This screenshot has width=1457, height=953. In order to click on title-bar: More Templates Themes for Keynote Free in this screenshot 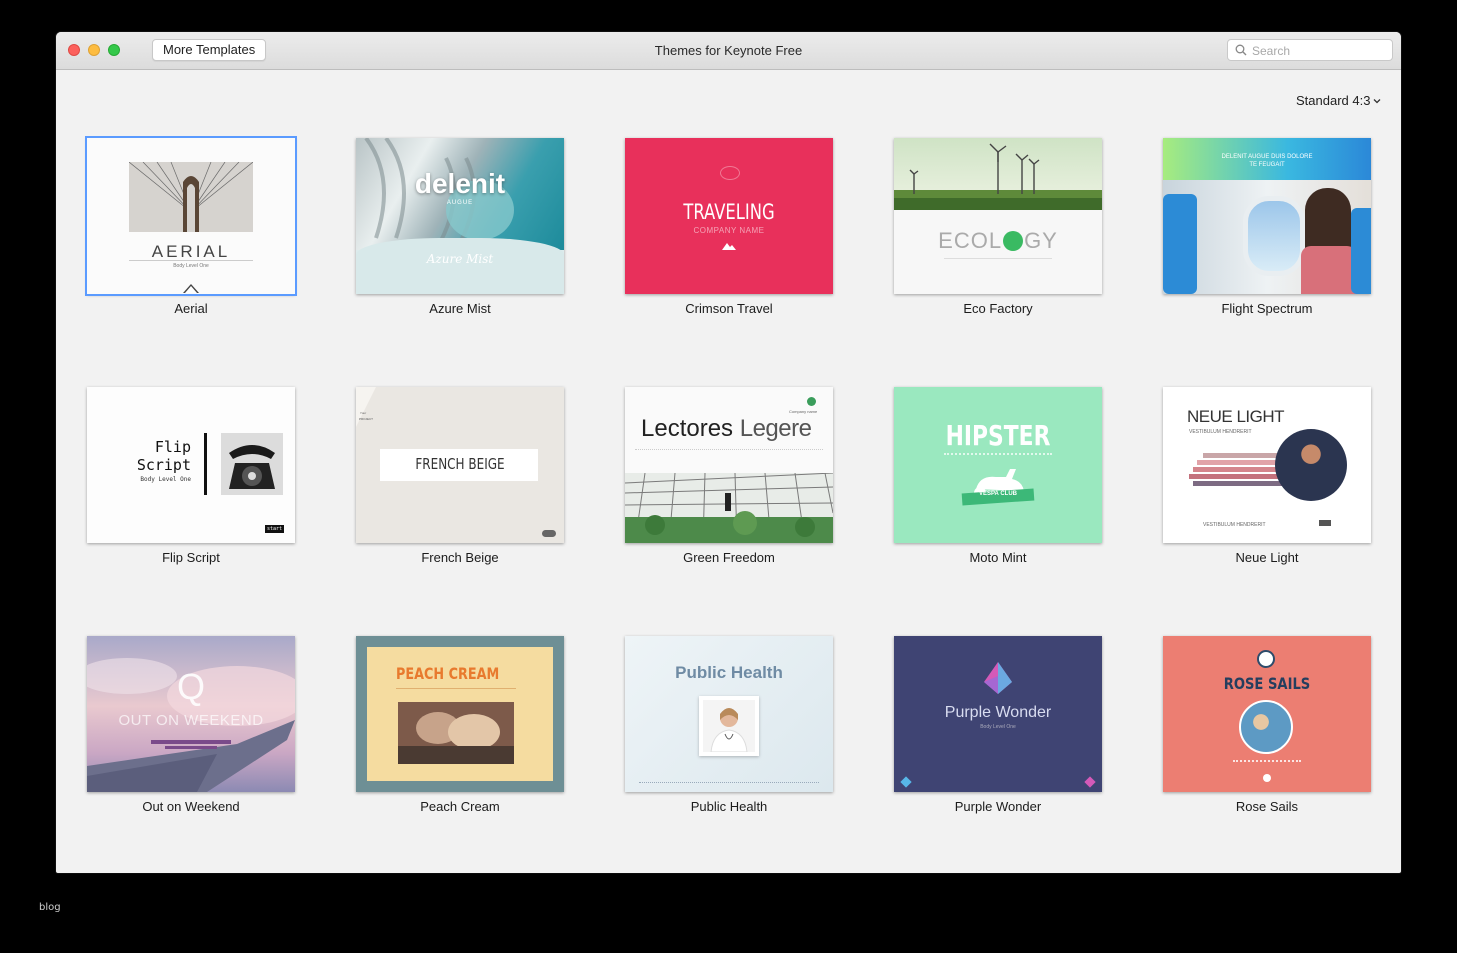, I will do `click(728, 51)`.